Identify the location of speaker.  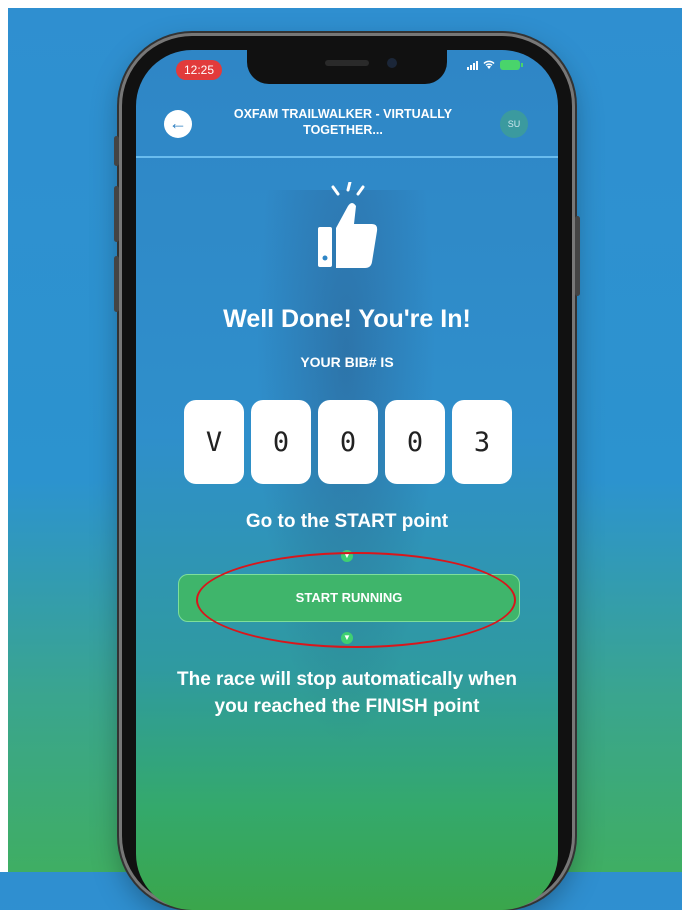
(347, 63).